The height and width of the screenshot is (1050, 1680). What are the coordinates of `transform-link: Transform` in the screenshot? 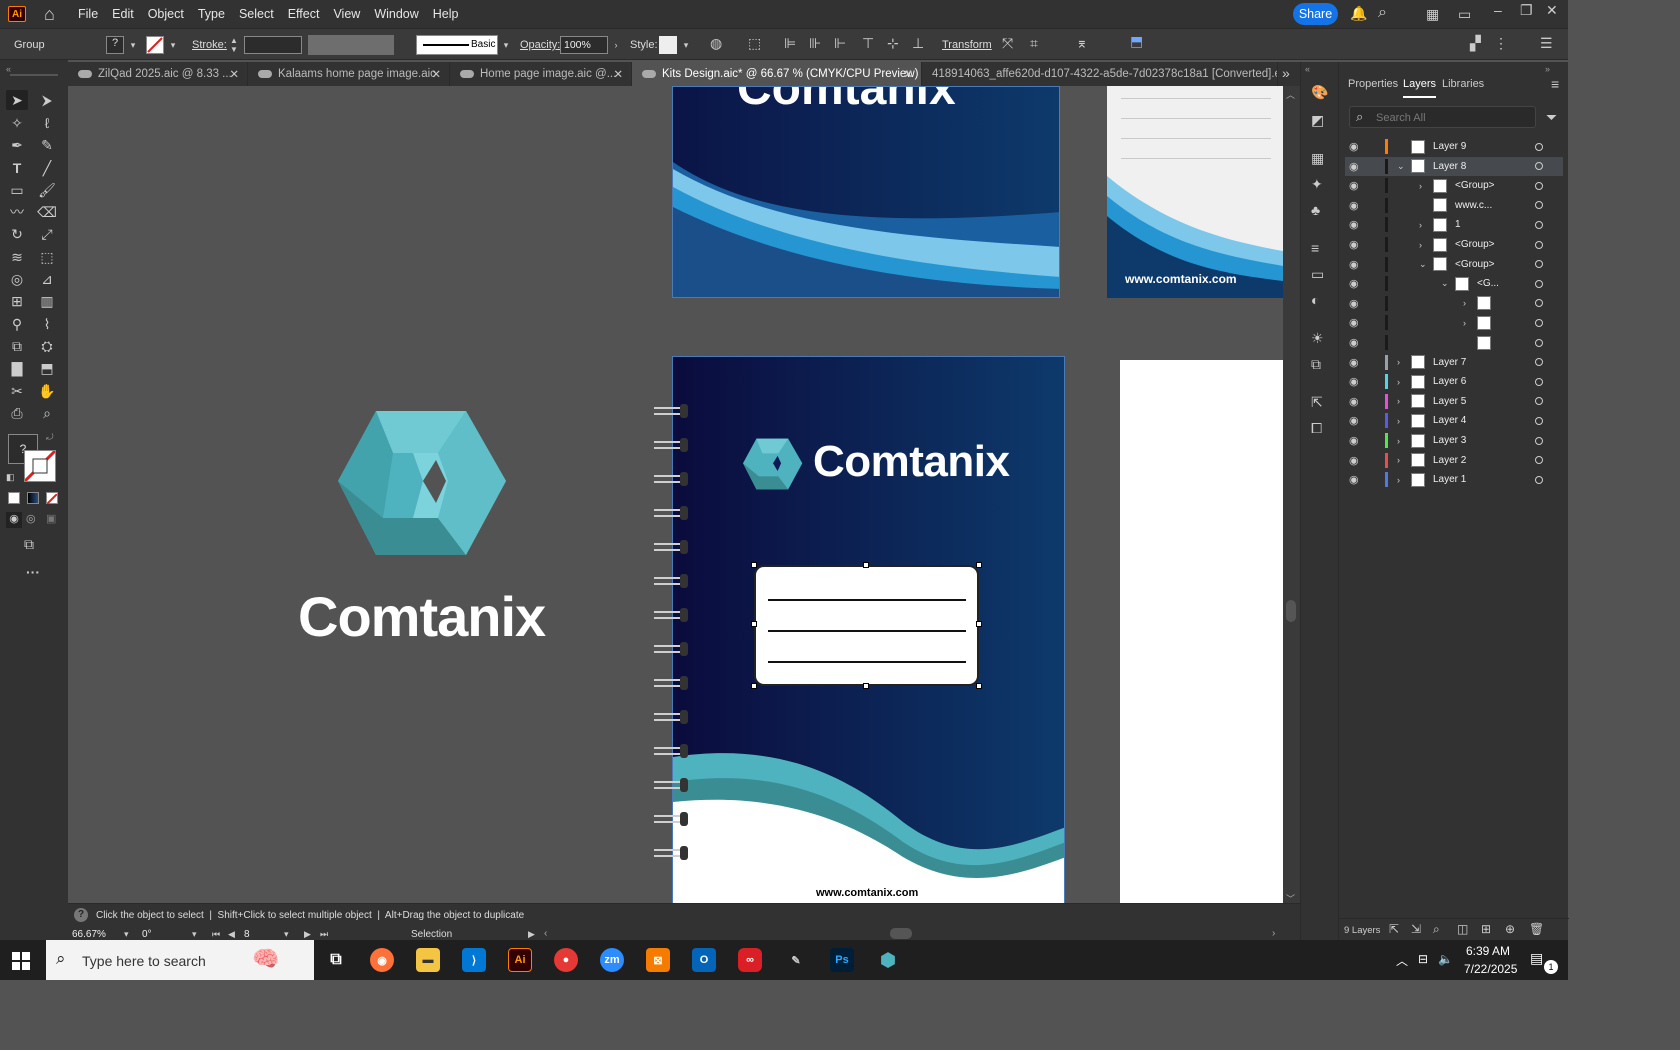 It's located at (967, 45).